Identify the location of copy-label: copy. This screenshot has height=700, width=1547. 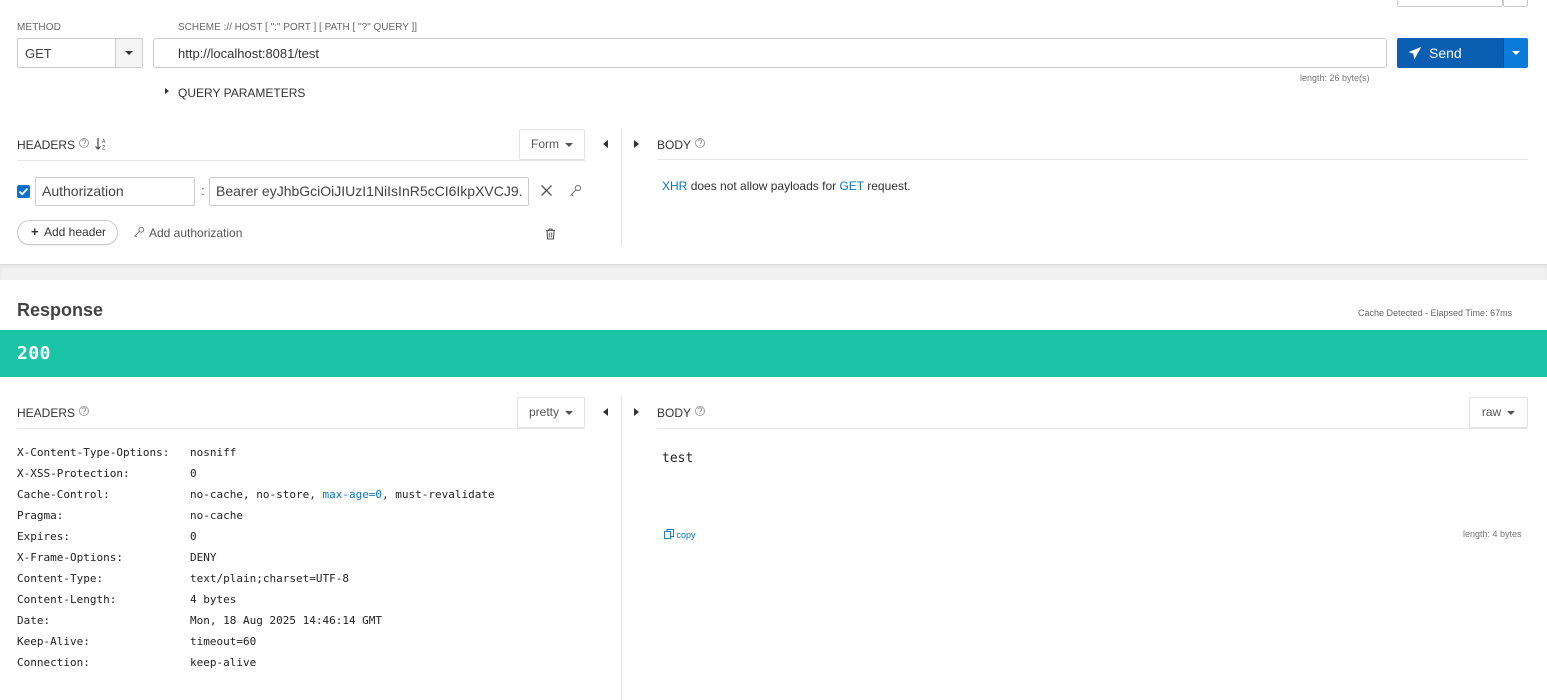
(686, 535).